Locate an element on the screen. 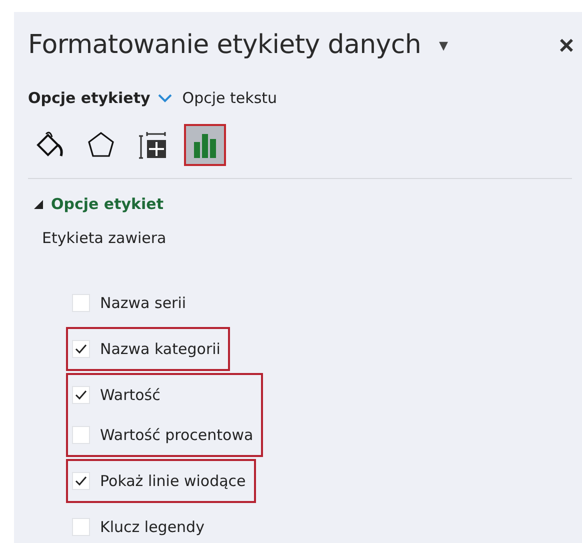 The height and width of the screenshot is (543, 582). pentagon-icon is located at coordinates (101, 145).